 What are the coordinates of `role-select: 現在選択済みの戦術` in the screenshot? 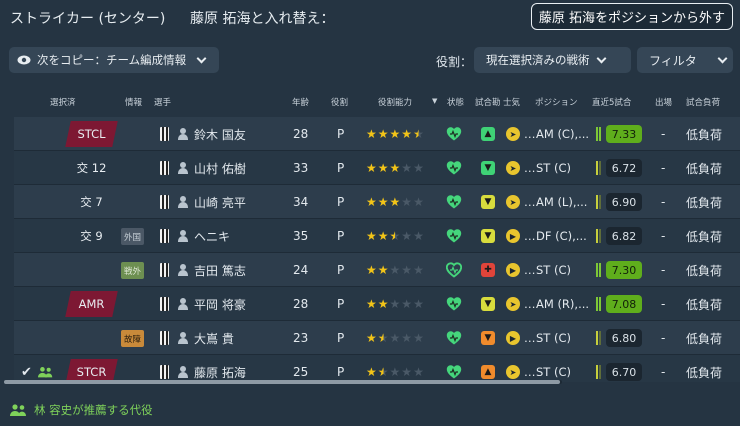 It's located at (552, 60).